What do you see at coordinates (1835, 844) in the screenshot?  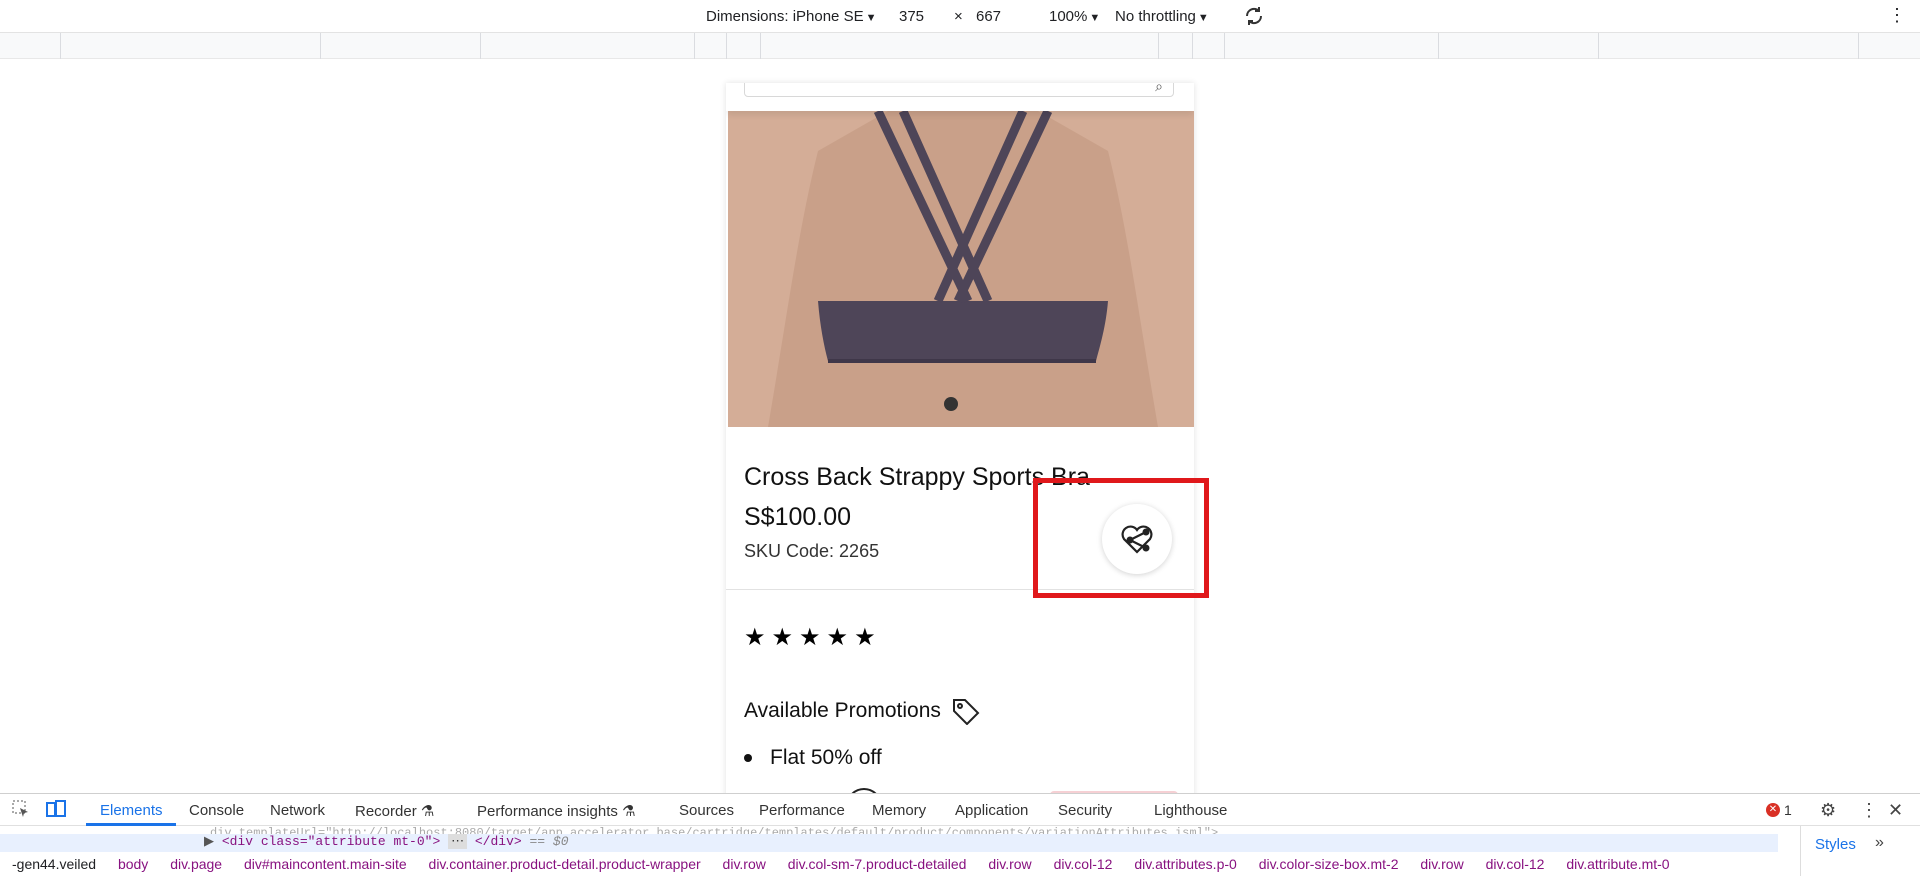 I see `tab-styles: Styles` at bounding box center [1835, 844].